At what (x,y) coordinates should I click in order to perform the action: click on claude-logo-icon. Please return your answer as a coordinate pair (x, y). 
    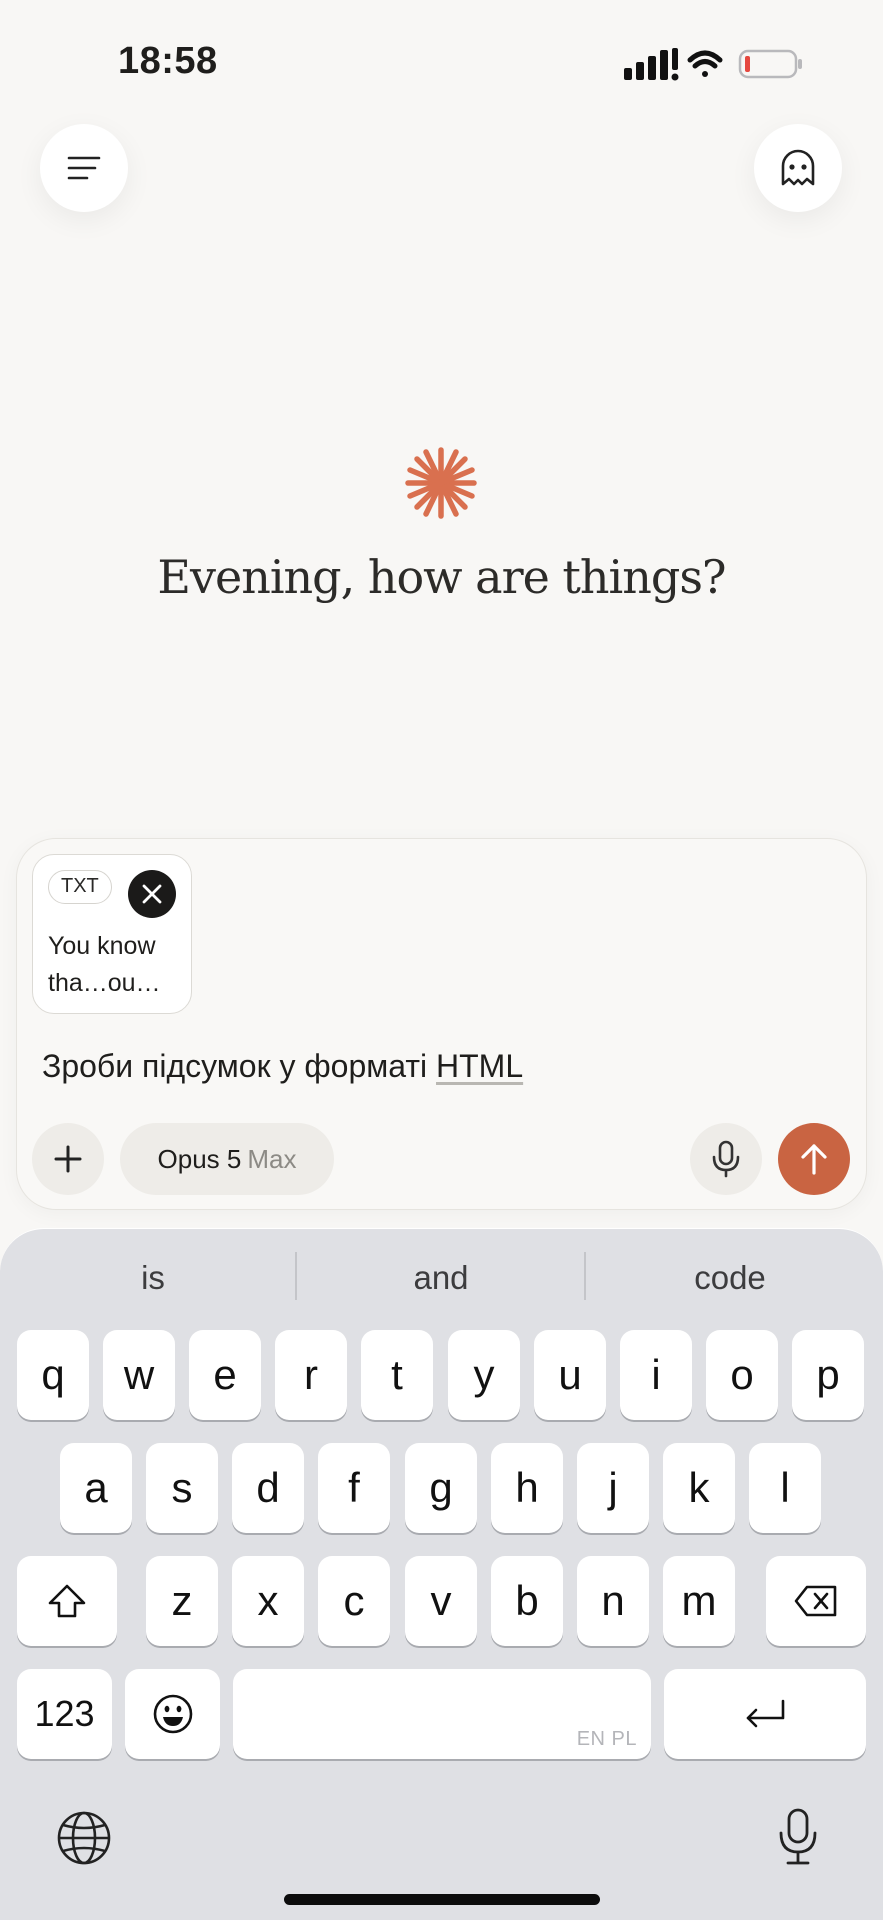
    Looking at the image, I should click on (441, 483).